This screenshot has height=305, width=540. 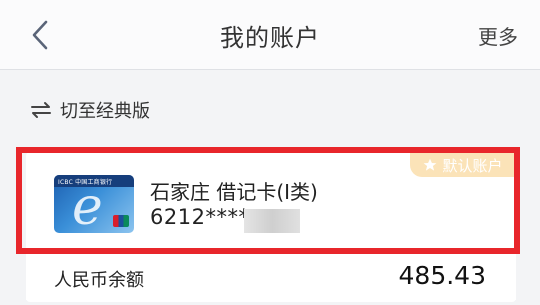 What do you see at coordinates (99, 280) in the screenshot?
I see `balance-label: 人民币余额` at bounding box center [99, 280].